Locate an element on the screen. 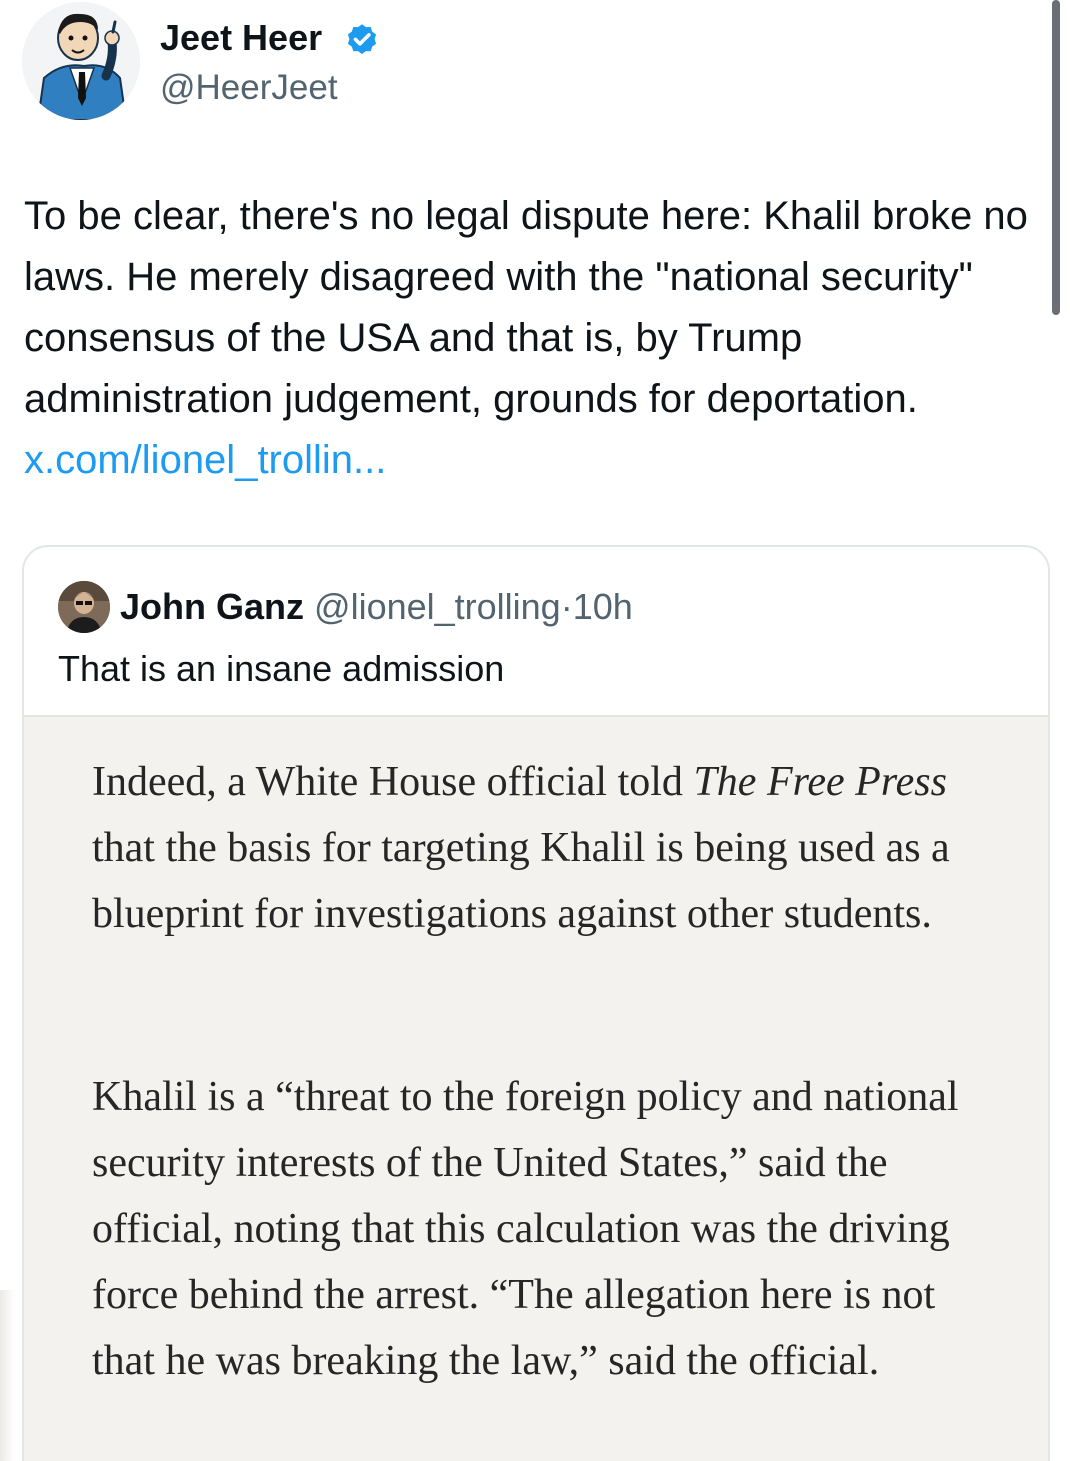  author-name: Jeet Heer is located at coordinates (241, 38).